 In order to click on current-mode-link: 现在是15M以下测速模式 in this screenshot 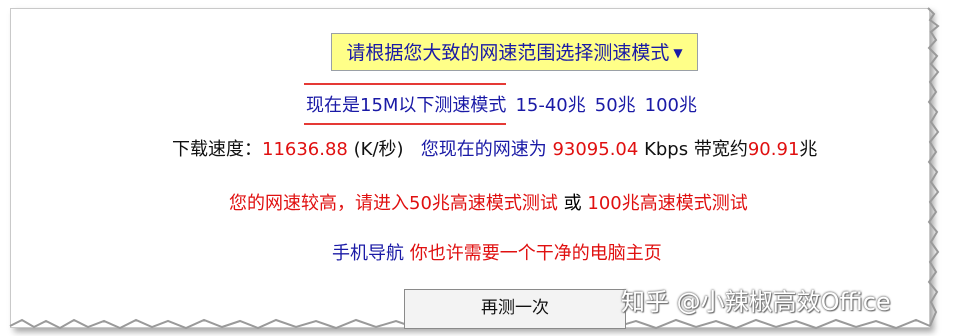, I will do `click(405, 104)`.